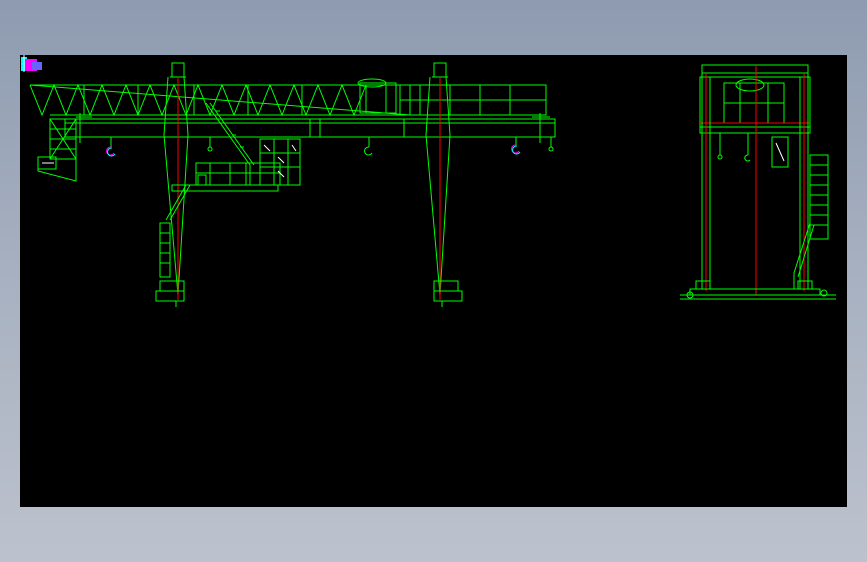  I want to click on lower-girder, so click(310, 128).